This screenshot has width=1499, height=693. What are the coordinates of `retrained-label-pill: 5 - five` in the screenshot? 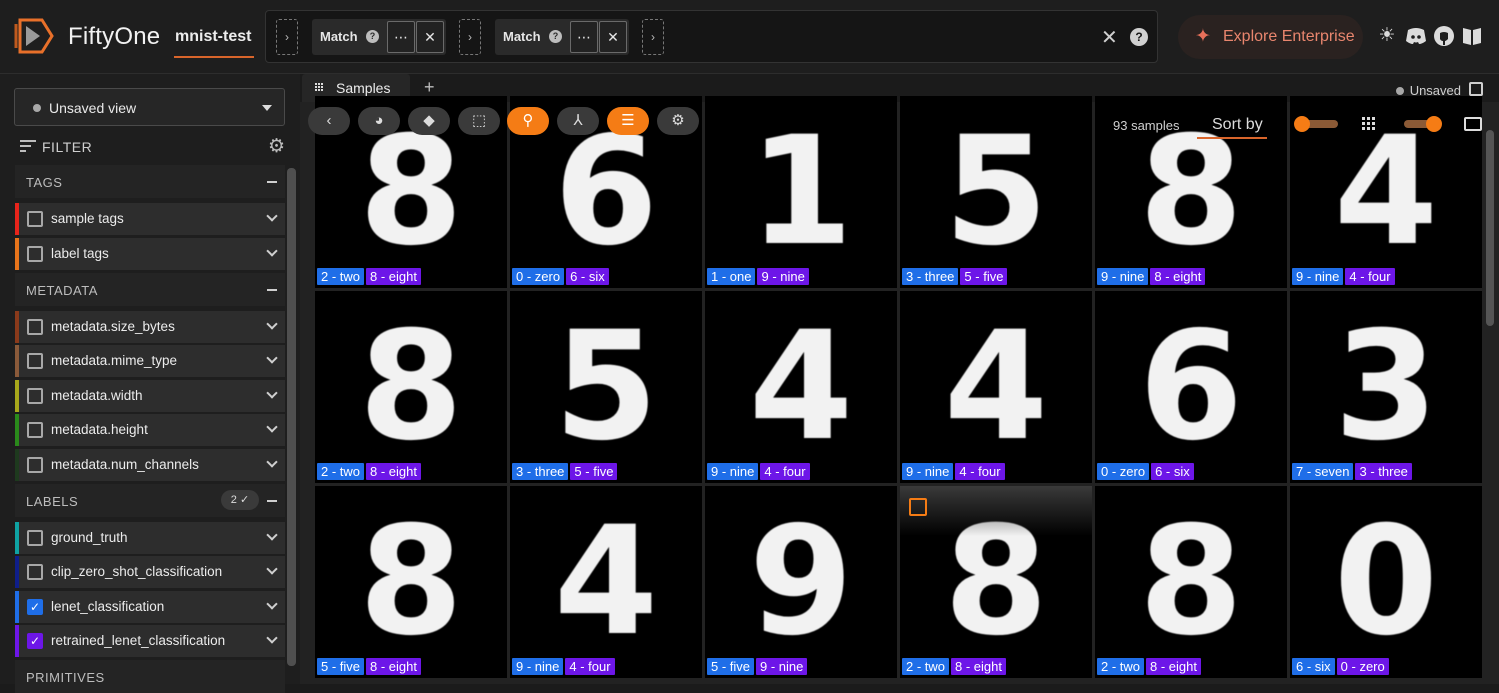 It's located at (984, 276).